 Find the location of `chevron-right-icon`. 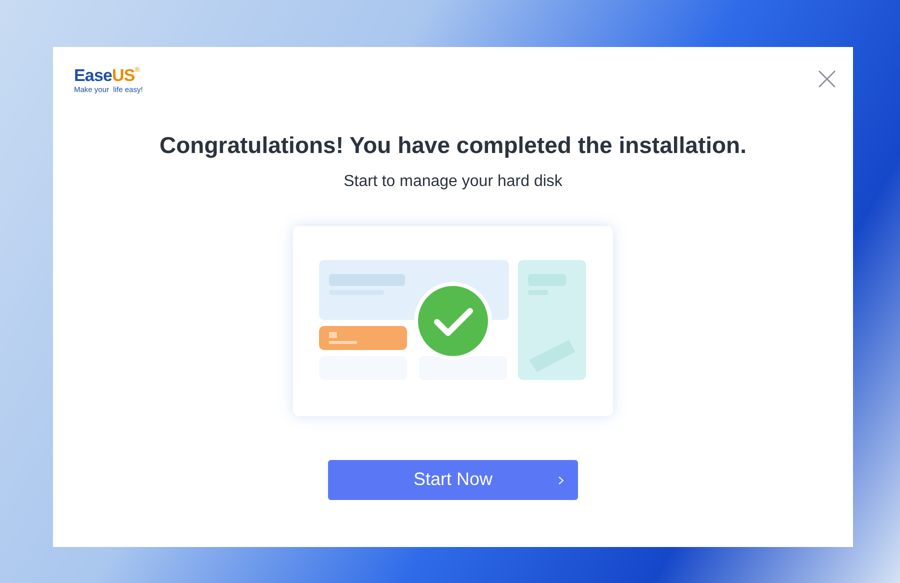

chevron-right-icon is located at coordinates (561, 480).